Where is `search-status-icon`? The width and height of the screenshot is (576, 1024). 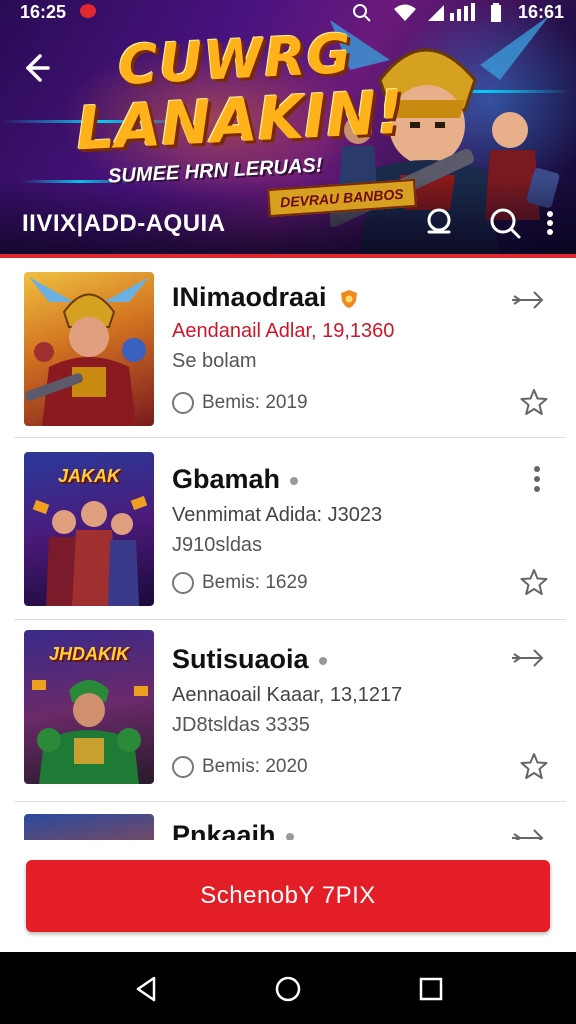 search-status-icon is located at coordinates (362, 13).